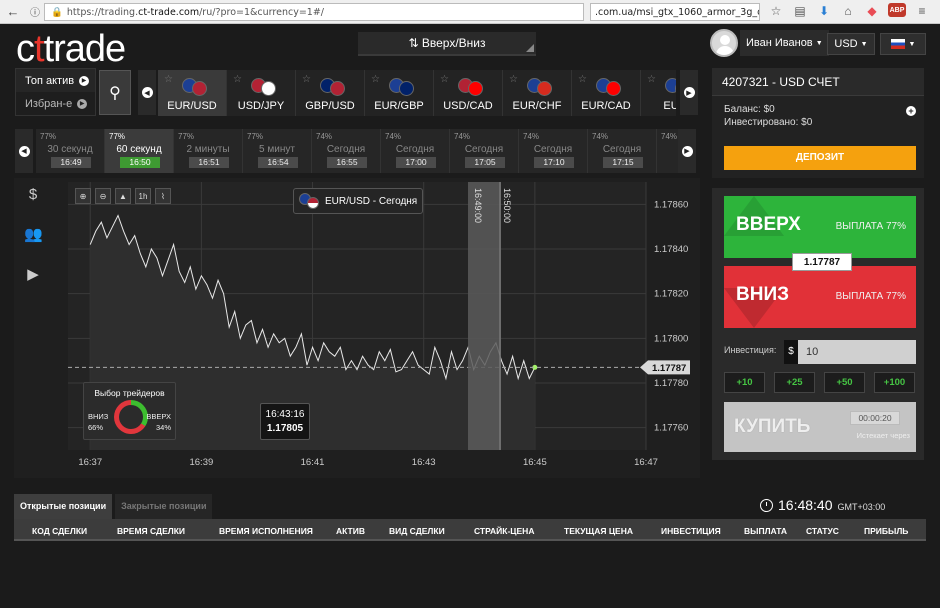 This screenshot has width=940, height=608. What do you see at coordinates (24, 151) in the screenshot?
I see `expiry-prev-button: ◀` at bounding box center [24, 151].